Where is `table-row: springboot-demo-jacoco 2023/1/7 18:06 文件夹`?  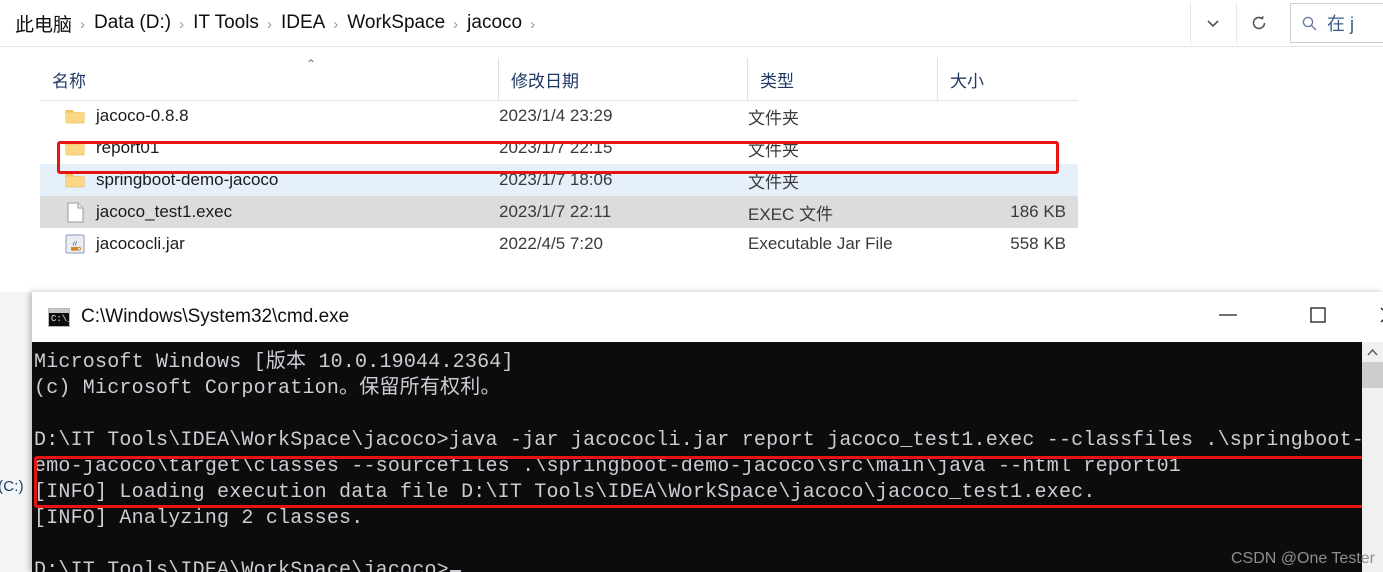 table-row: springboot-demo-jacoco 2023/1/7 18:06 文件夹 is located at coordinates (559, 180).